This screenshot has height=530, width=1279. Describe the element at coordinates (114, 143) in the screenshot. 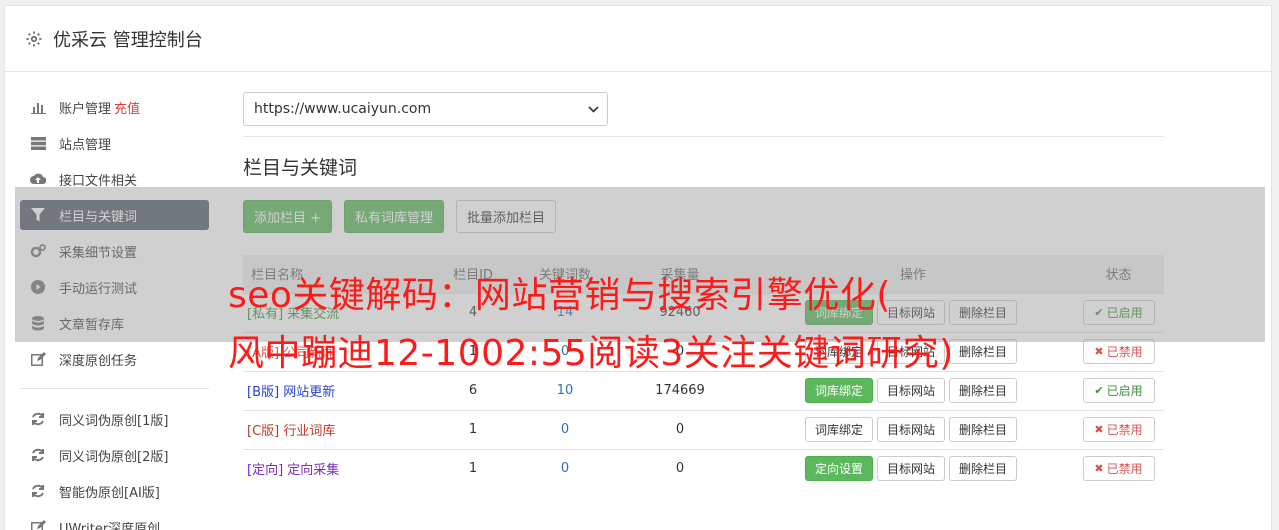

I see `sidebar-item-sites: 站点管理` at that location.